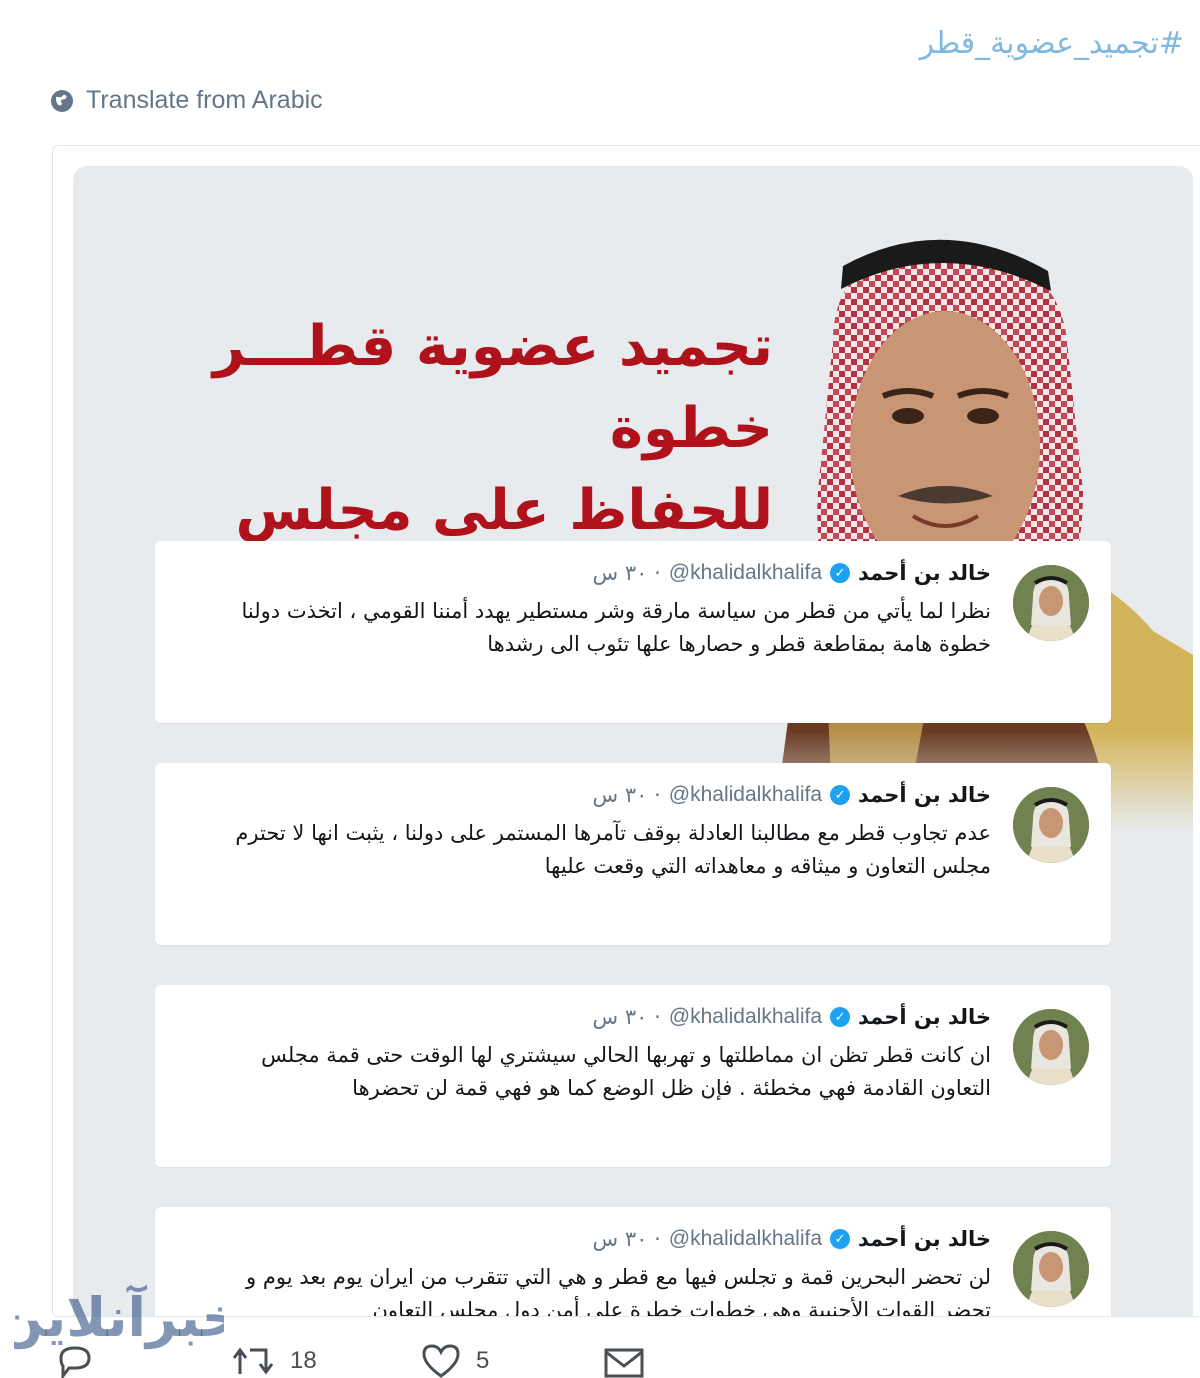 Image resolution: width=1200 pixels, height=1378 pixels. Describe the element at coordinates (303, 1360) in the screenshot. I see `retweet-count: 18` at that location.